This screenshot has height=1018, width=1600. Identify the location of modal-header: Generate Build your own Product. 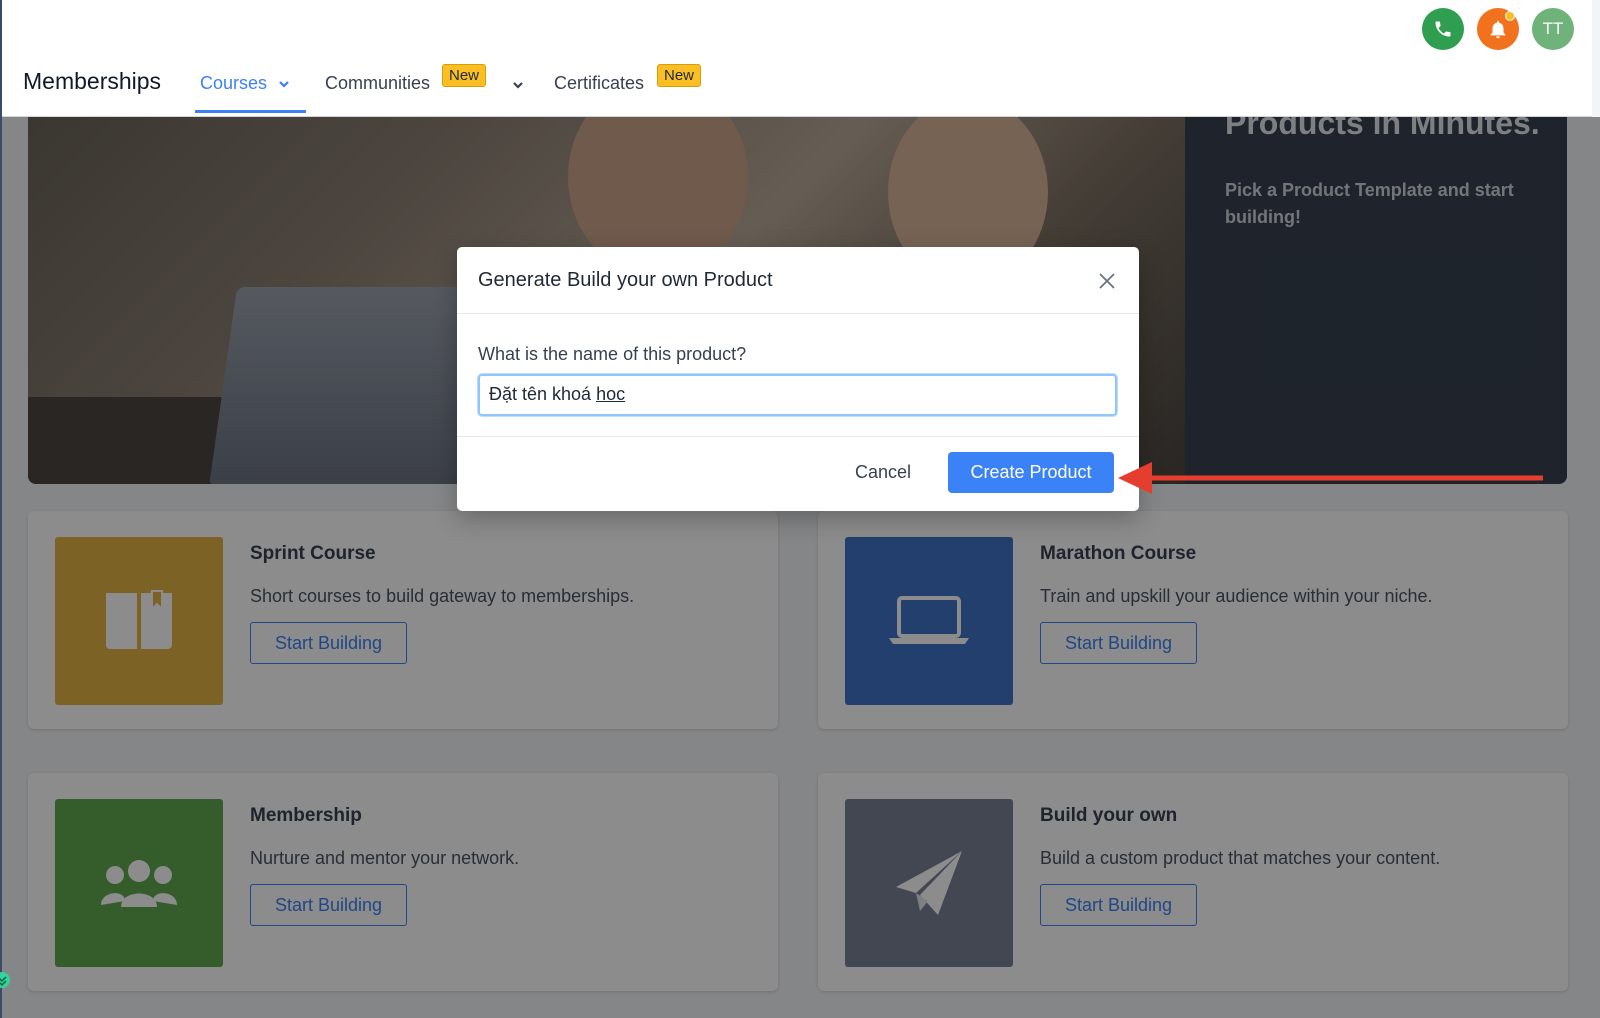
(798, 280).